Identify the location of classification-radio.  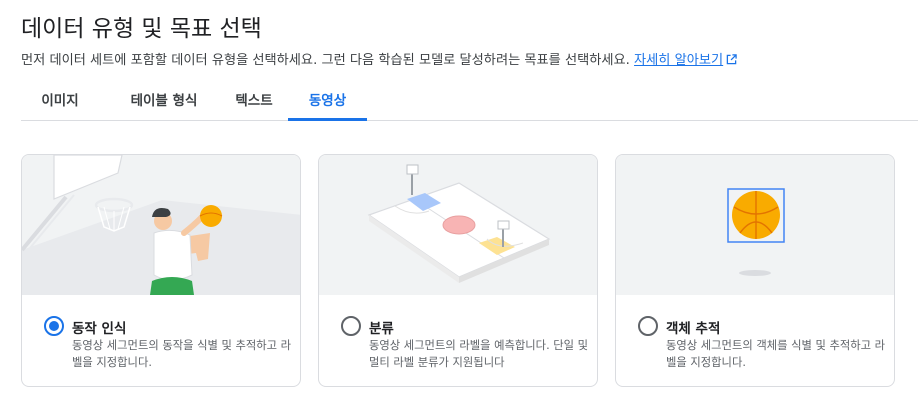
(351, 326).